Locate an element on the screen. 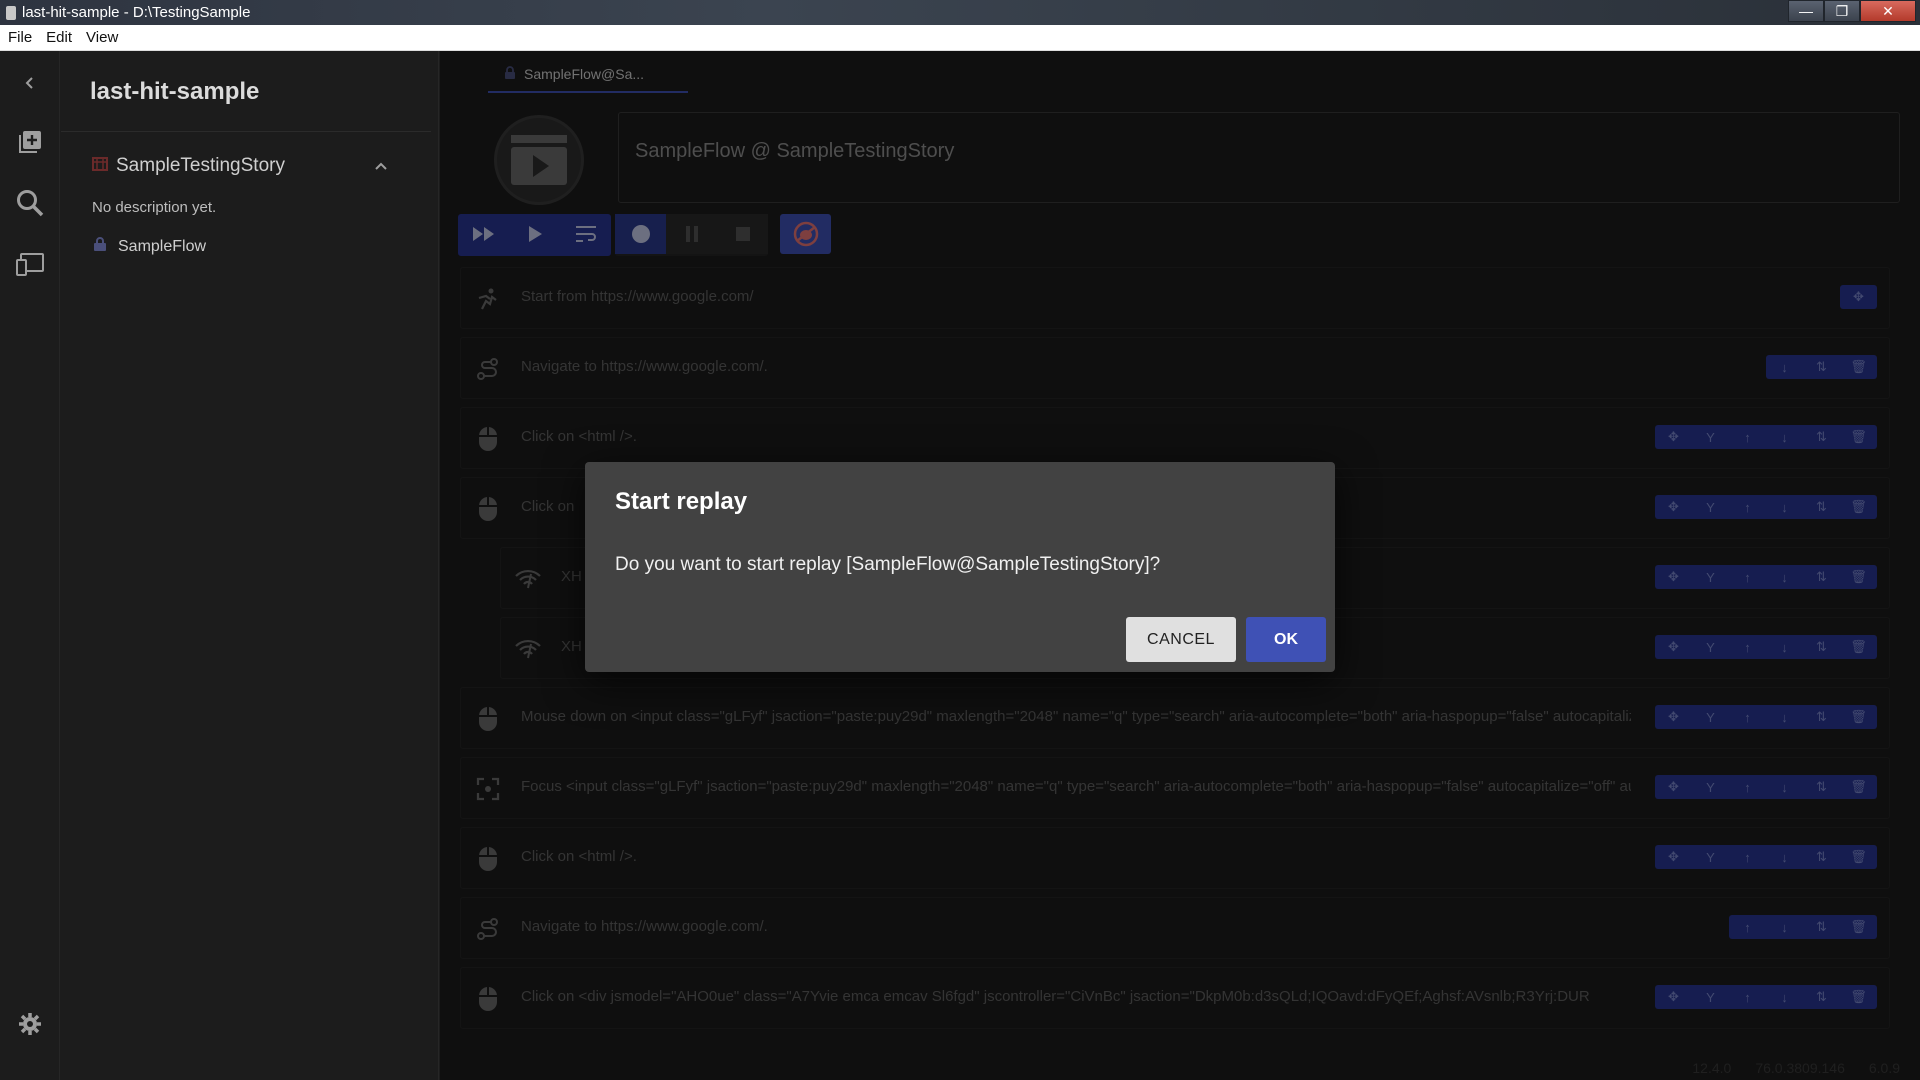 The height and width of the screenshot is (1080, 1920). activity-rail is located at coordinates (30, 565).